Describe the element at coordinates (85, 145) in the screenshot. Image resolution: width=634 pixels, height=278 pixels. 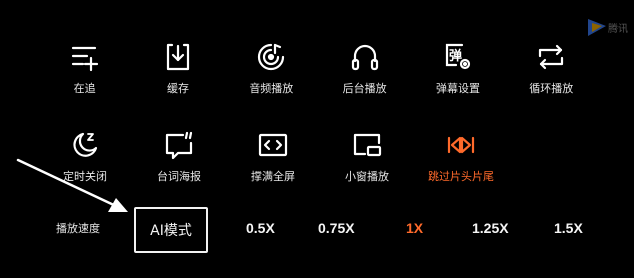
I see `moon-sleep-icon` at that location.